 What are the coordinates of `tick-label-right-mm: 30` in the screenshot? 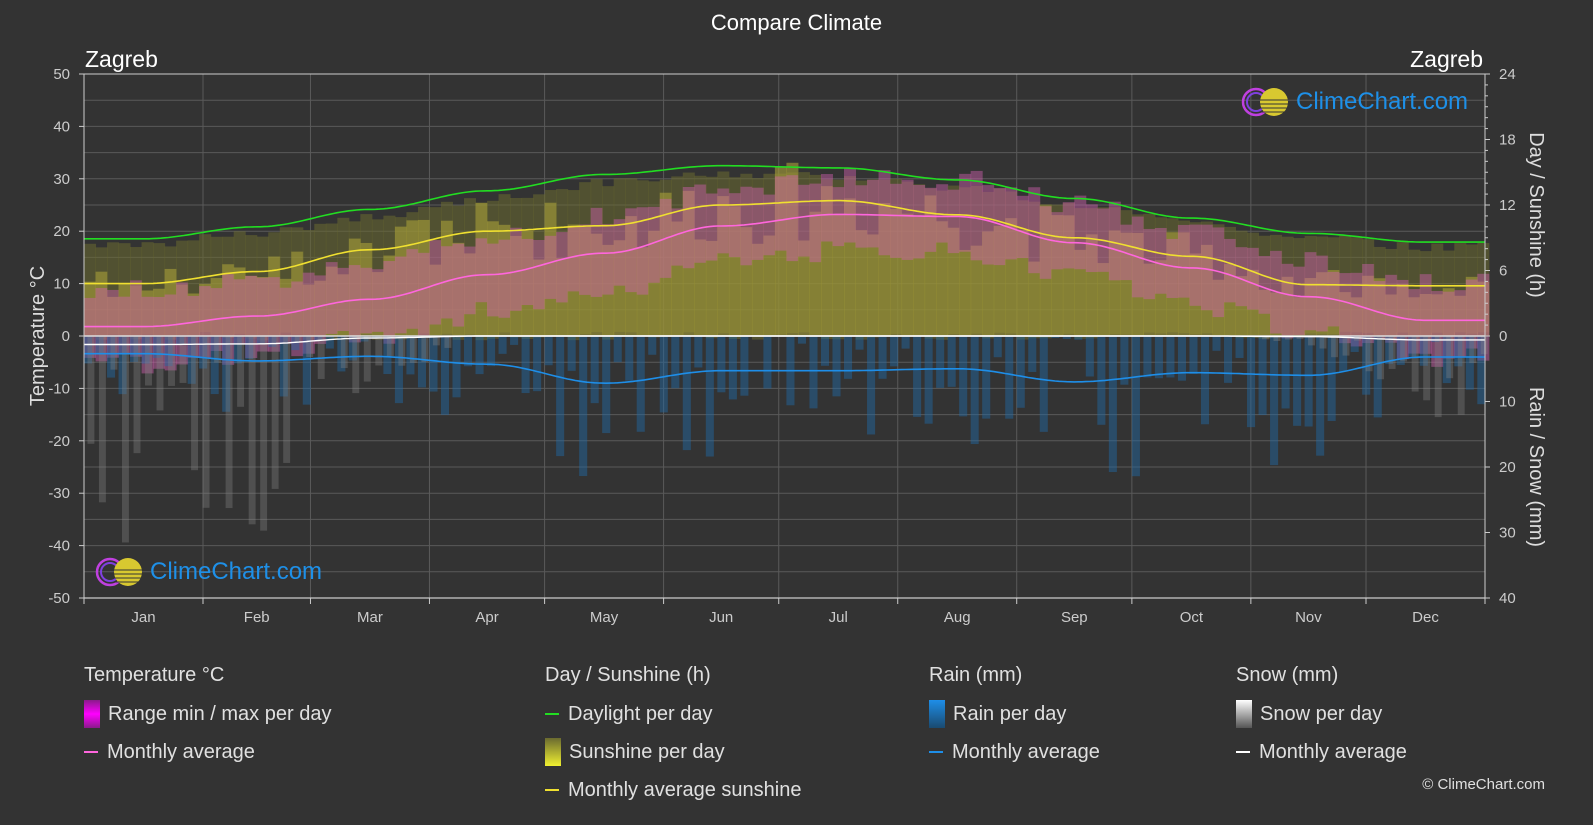 It's located at (1507, 533).